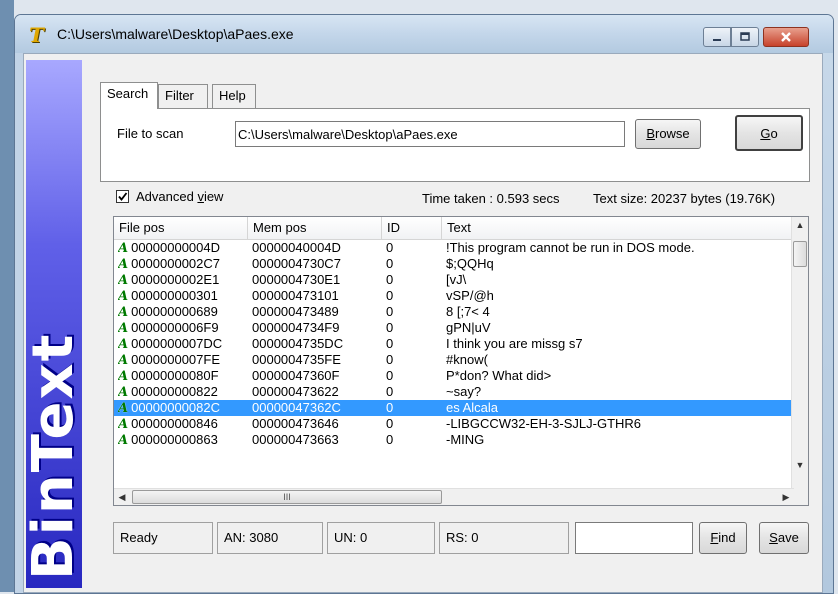 This screenshot has height=594, width=838. I want to click on table-row: A 0000000002E1 0000004730E1 0 [vJ\, so click(454, 280).